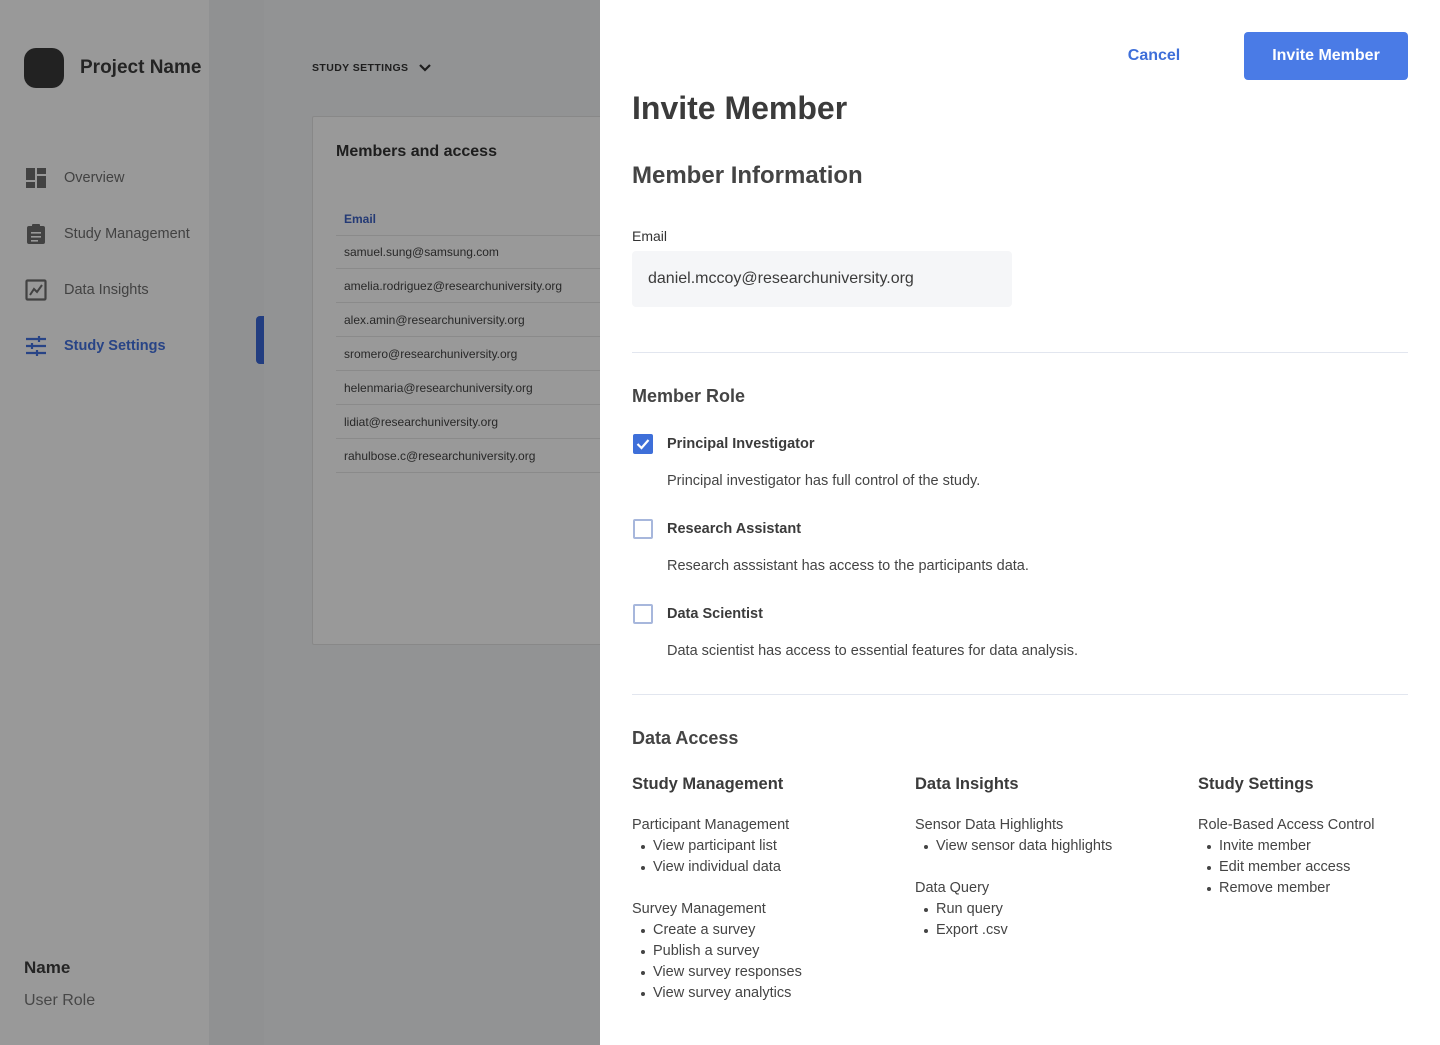 This screenshot has height=1045, width=1440. Describe the element at coordinates (699, 909) in the screenshot. I see `access-group-title: Survey Management` at that location.